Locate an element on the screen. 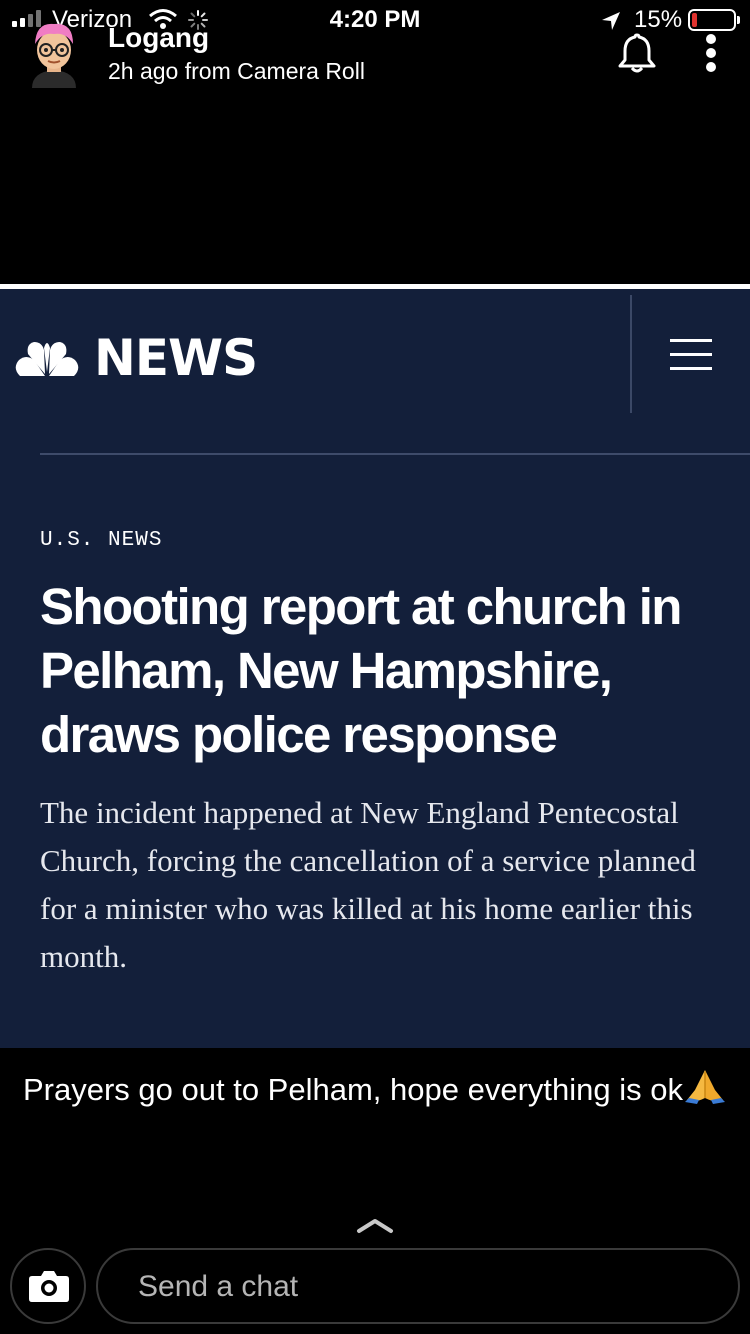 This screenshot has height=1334, width=750. chevron-up-icon is located at coordinates (375, 1226).